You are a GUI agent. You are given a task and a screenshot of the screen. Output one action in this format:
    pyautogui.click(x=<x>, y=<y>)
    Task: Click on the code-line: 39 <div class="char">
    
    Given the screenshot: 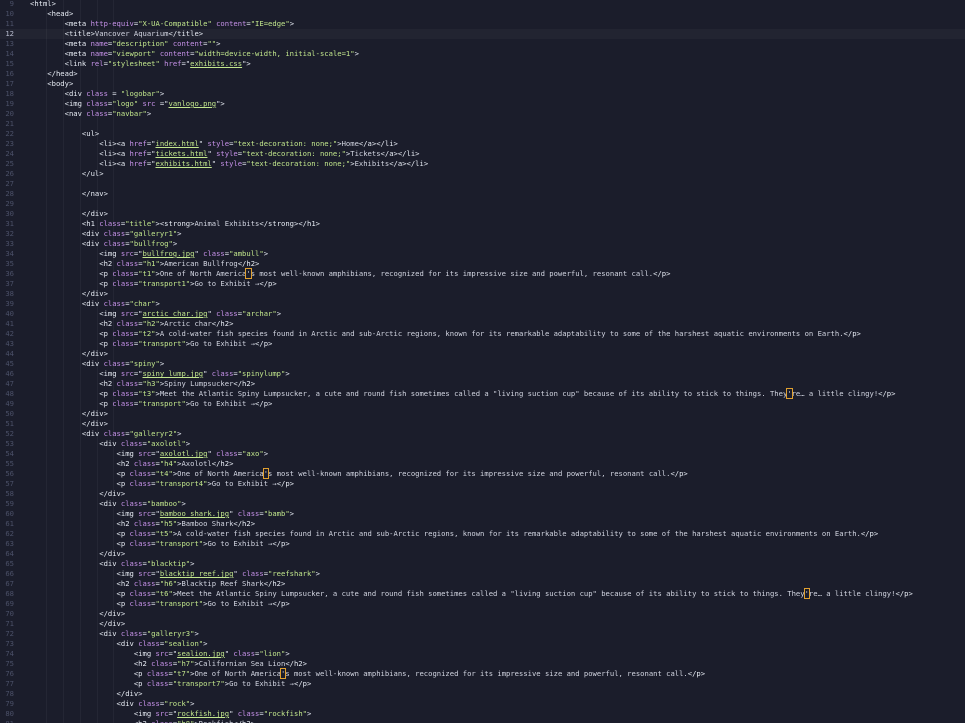 What is the action you would take?
    pyautogui.click(x=482, y=304)
    